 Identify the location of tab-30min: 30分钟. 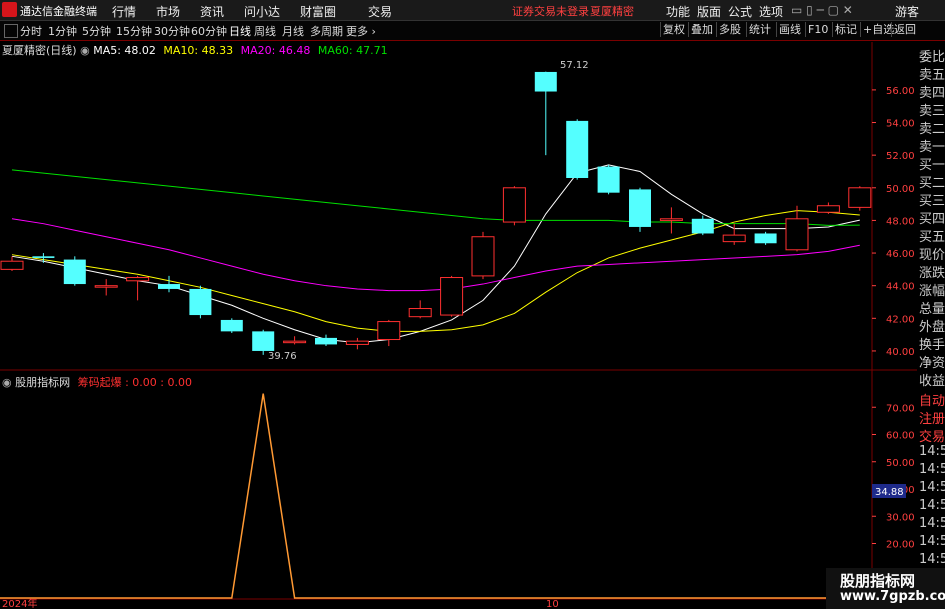
(172, 31).